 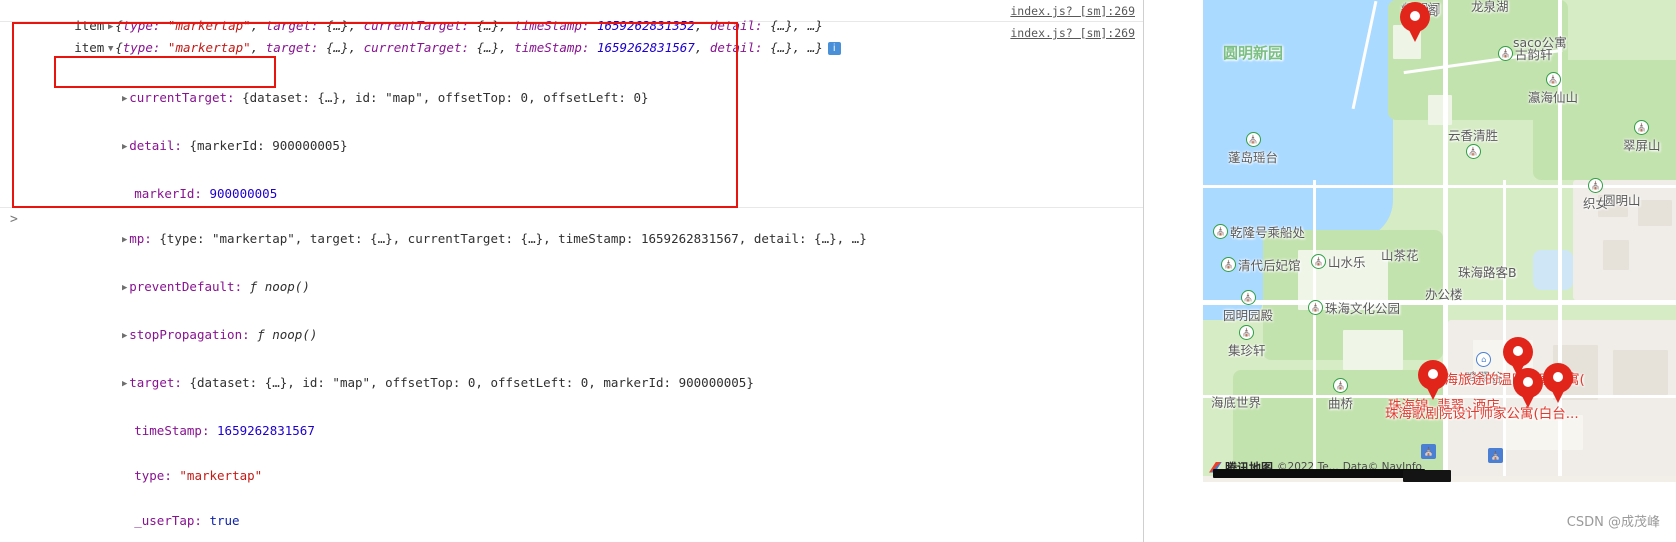 What do you see at coordinates (153, 475) in the screenshot?
I see `prop-key: type:` at bounding box center [153, 475].